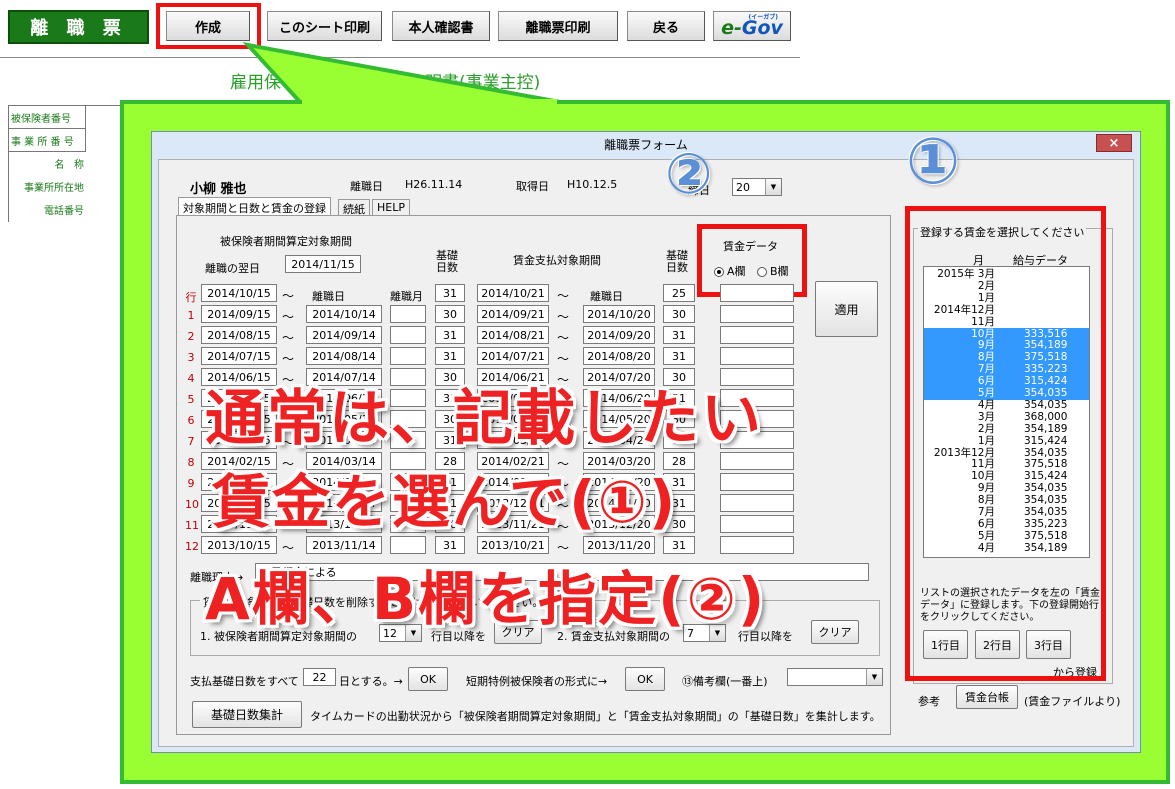 This screenshot has height=789, width=1175. Describe the element at coordinates (247, 714) in the screenshot. I see `sum-button: 基礎日数集計` at that location.